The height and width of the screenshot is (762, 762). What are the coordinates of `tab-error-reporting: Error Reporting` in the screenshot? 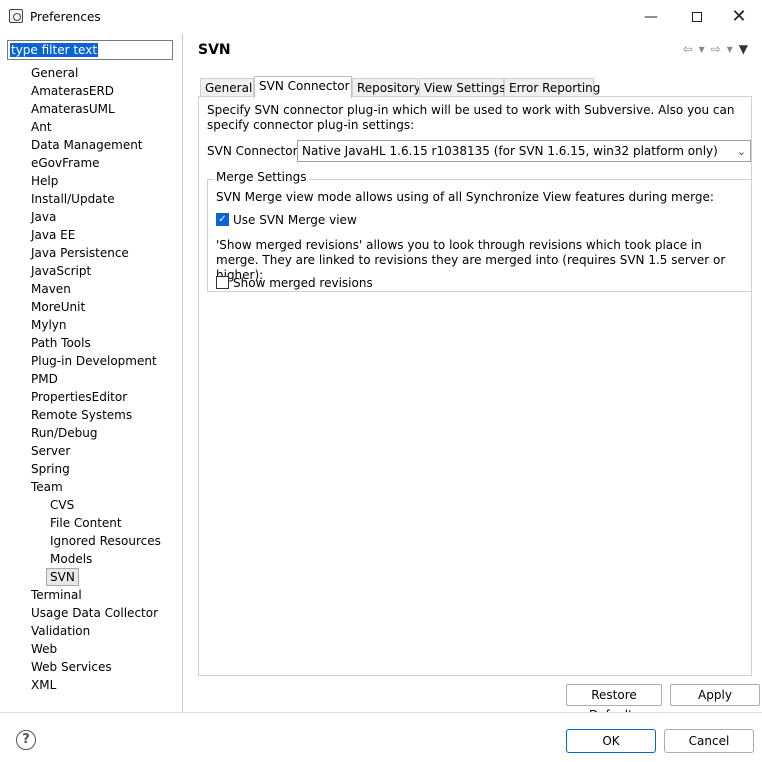 It's located at (552, 87).